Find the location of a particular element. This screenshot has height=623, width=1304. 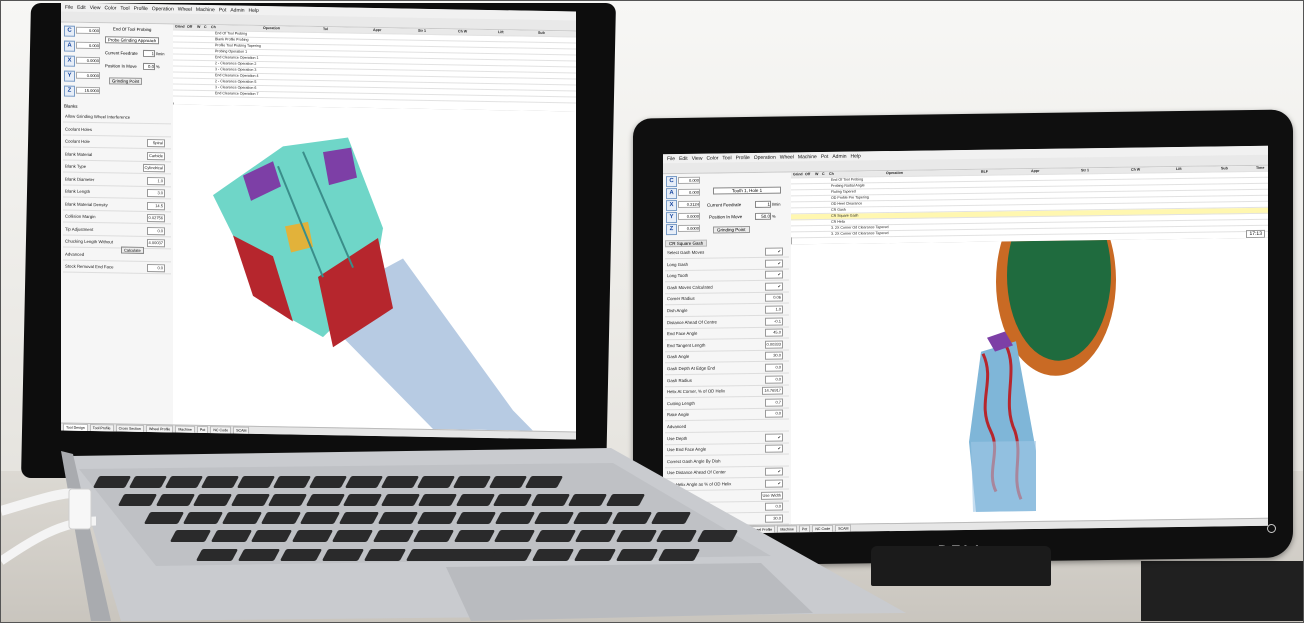

cable-connector is located at coordinates (80, 509).